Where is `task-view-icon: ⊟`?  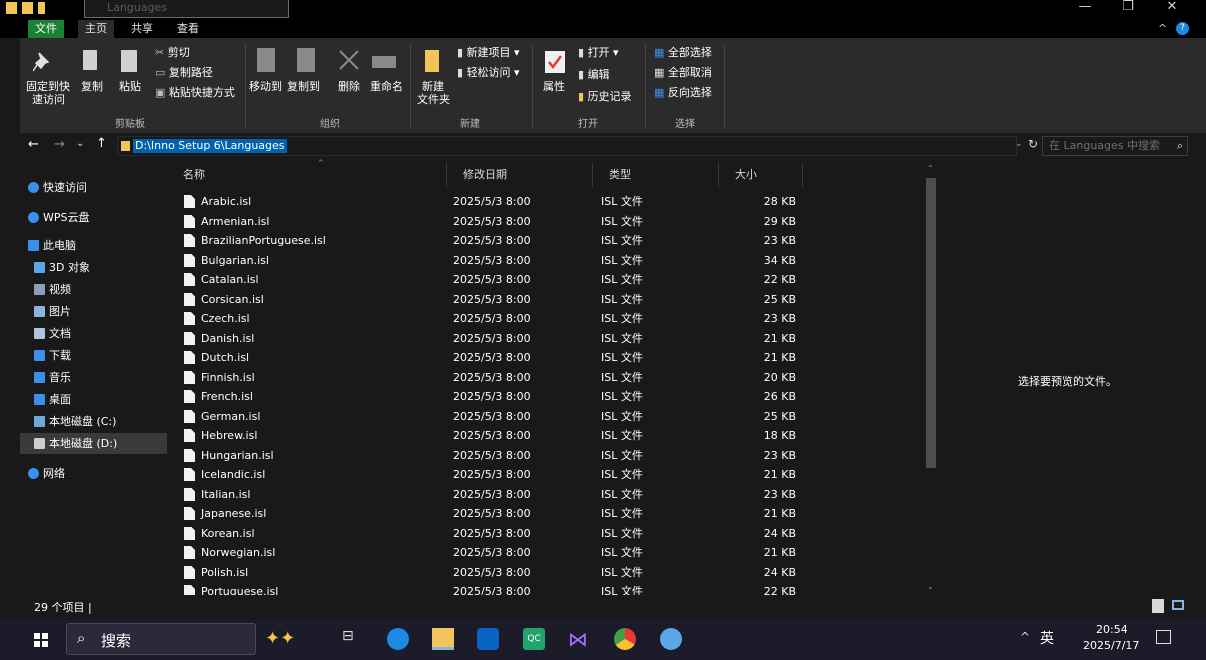
task-view-icon: ⊟ is located at coordinates (353, 639).